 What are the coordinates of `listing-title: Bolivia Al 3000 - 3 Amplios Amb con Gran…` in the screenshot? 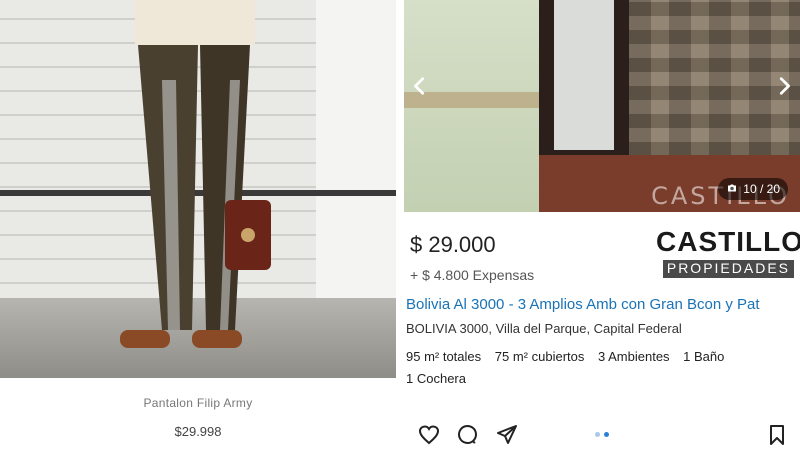 It's located at (603, 304).